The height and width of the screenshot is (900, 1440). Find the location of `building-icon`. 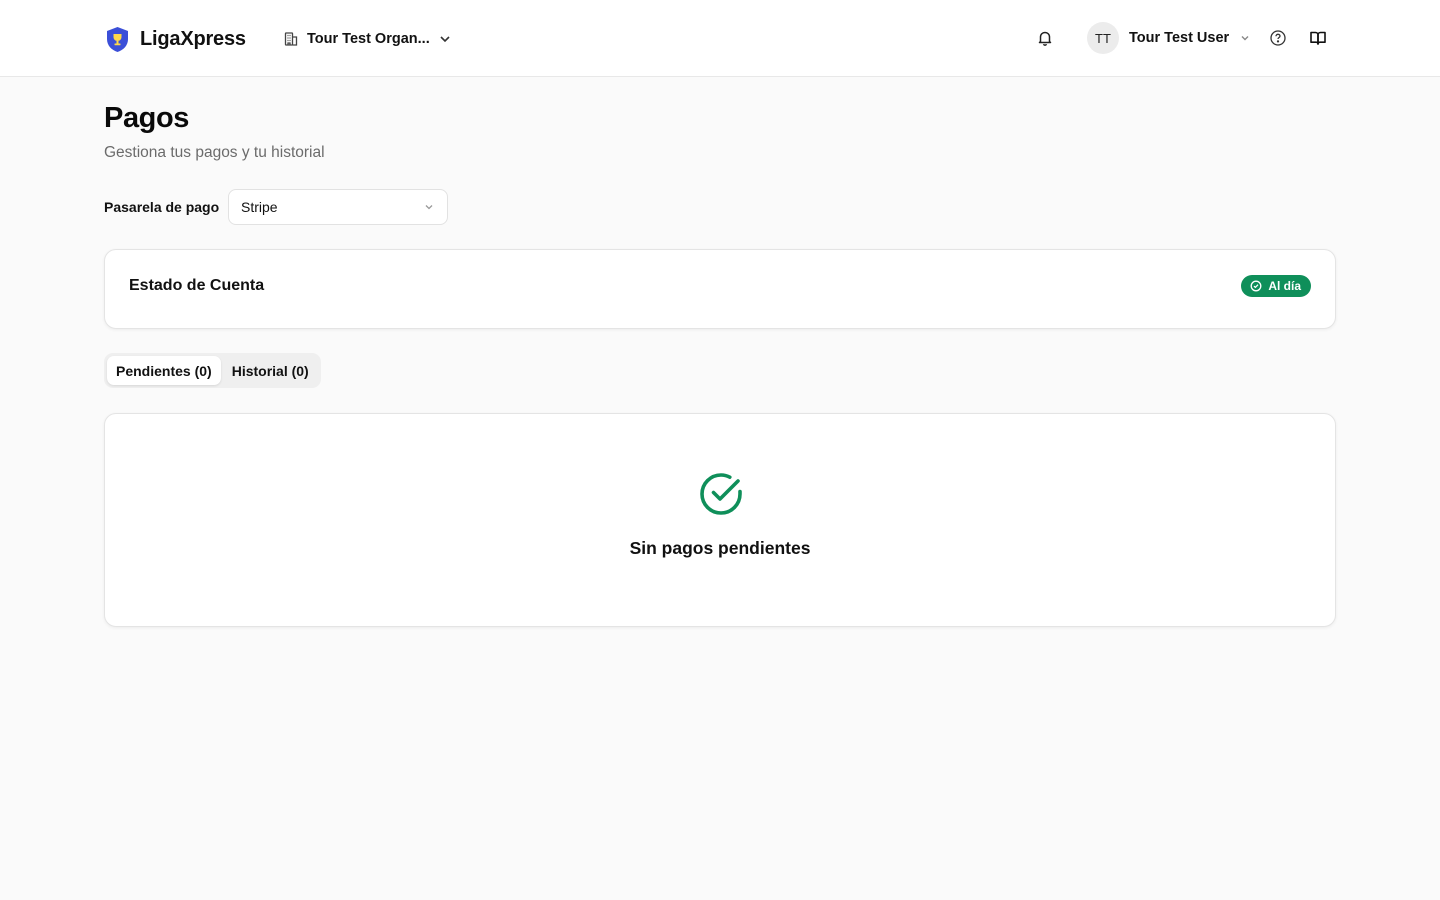

building-icon is located at coordinates (291, 39).